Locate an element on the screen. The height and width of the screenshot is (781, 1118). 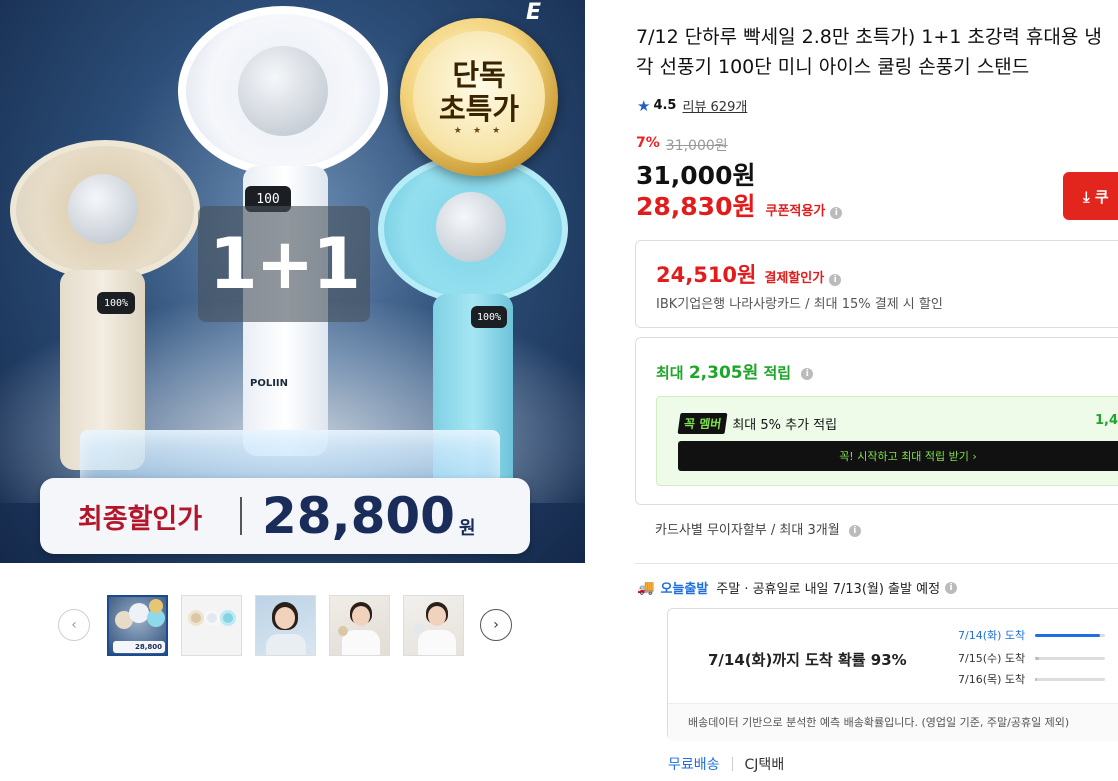
membership-text: 최대 5% 추가 적립 is located at coordinates (785, 425).